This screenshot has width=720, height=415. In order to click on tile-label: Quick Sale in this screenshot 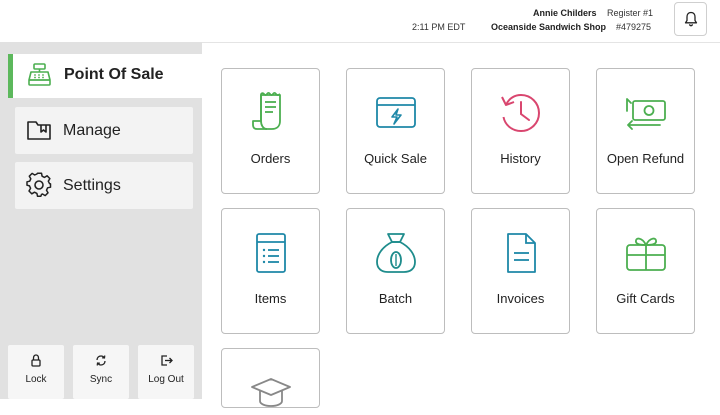, I will do `click(395, 158)`.